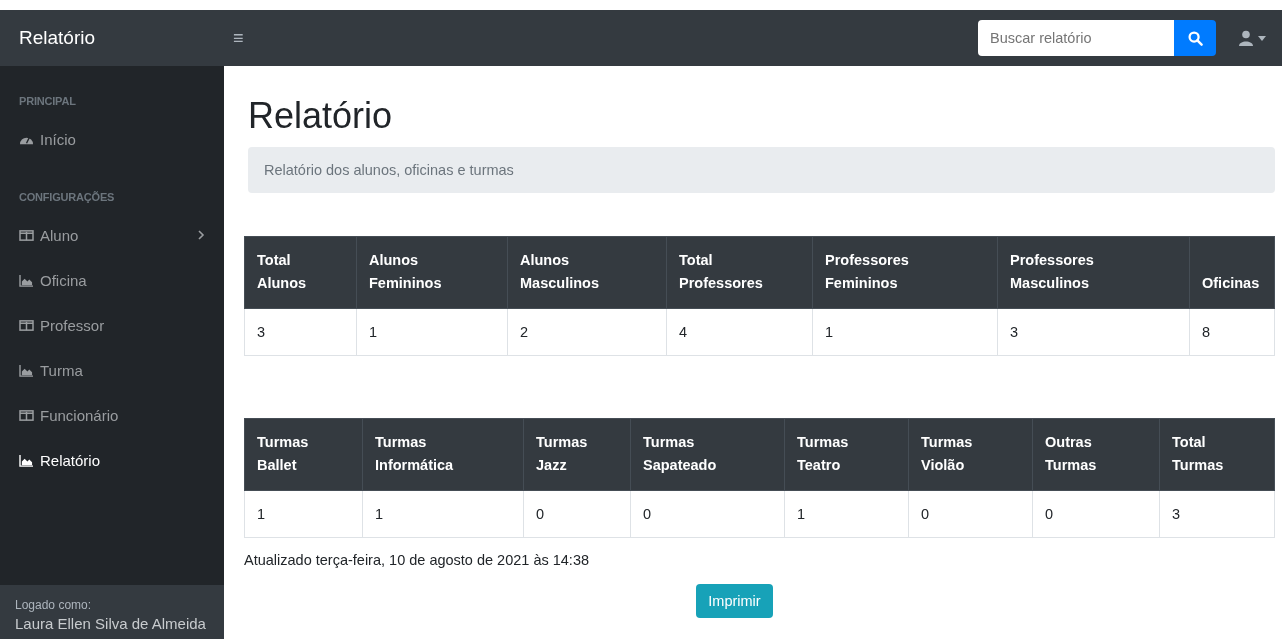  Describe the element at coordinates (1217, 454) in the screenshot. I see `column-header: Total Turmas` at that location.